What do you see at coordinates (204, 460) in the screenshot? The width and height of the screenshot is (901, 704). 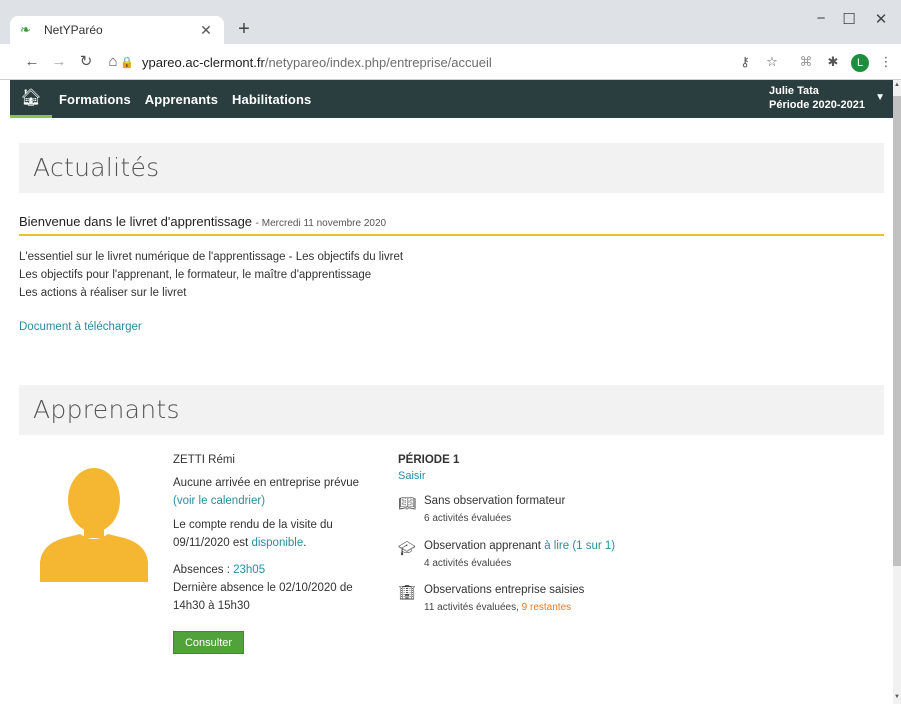 I see `apprenant-name: ZETTI Rémi` at bounding box center [204, 460].